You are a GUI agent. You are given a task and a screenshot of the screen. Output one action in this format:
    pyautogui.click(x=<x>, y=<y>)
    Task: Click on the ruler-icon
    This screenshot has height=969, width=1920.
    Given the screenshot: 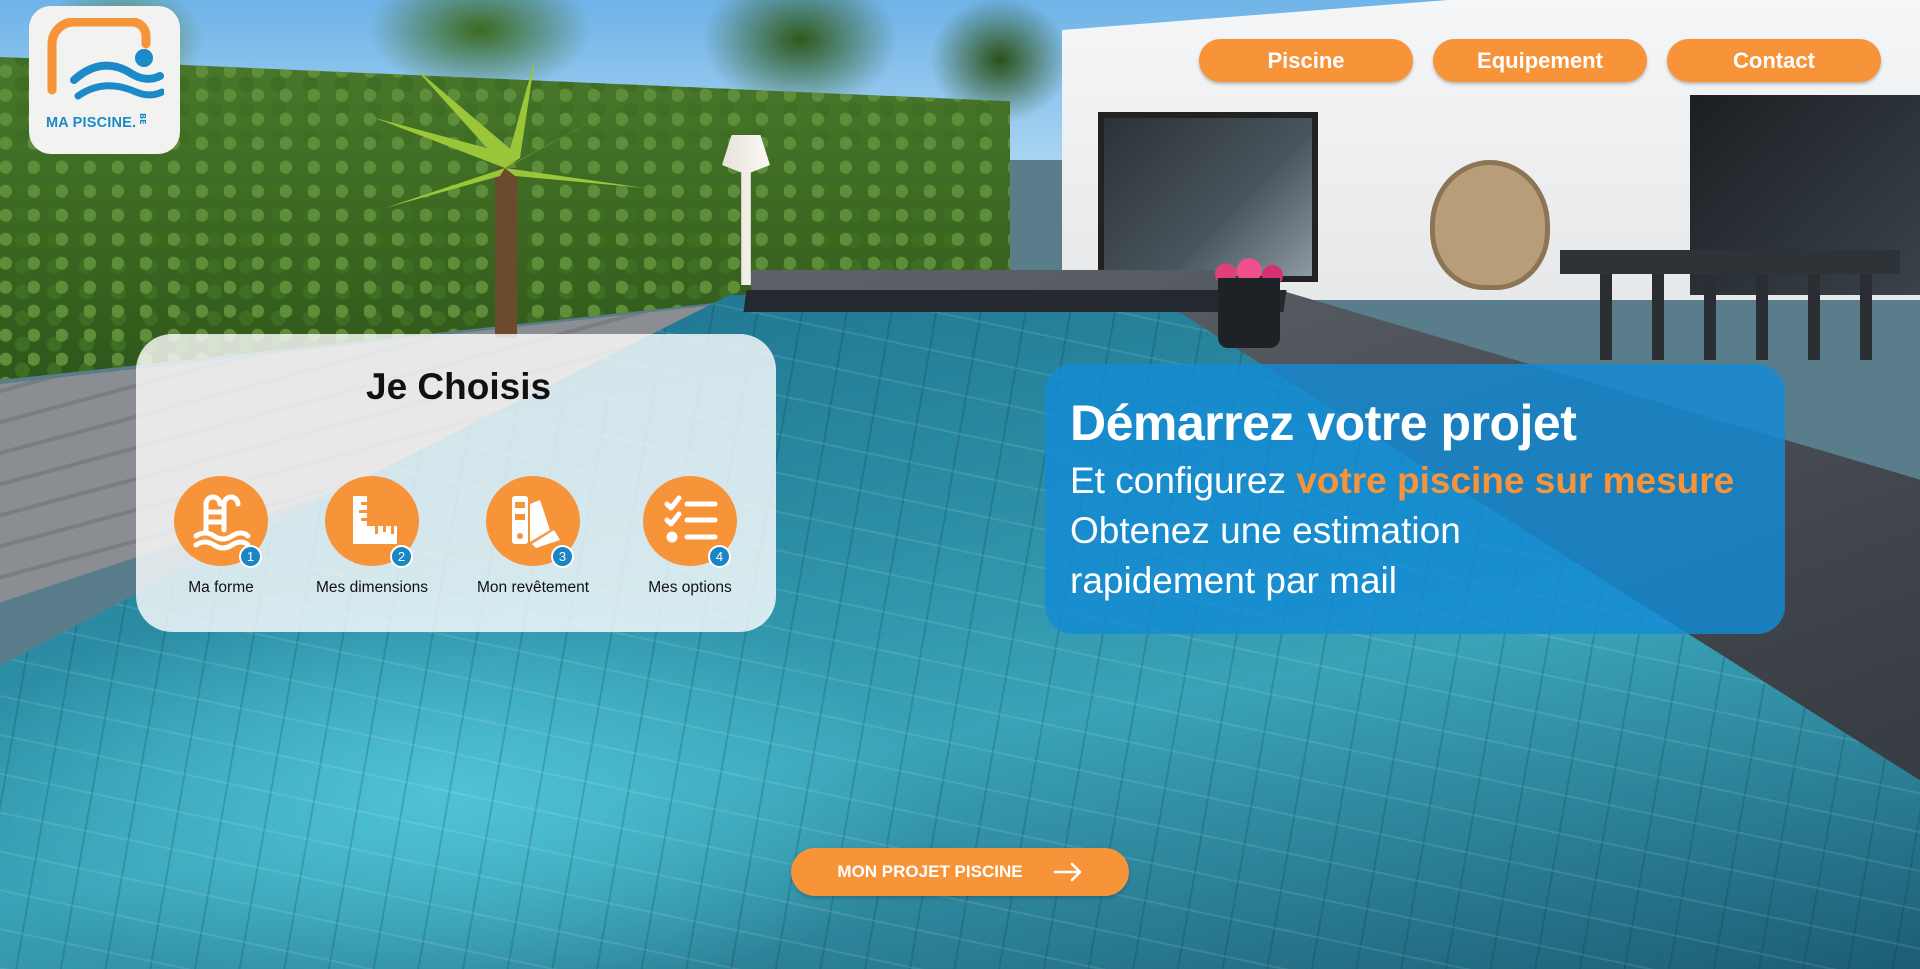 What is the action you would take?
    pyautogui.click(x=375, y=520)
    